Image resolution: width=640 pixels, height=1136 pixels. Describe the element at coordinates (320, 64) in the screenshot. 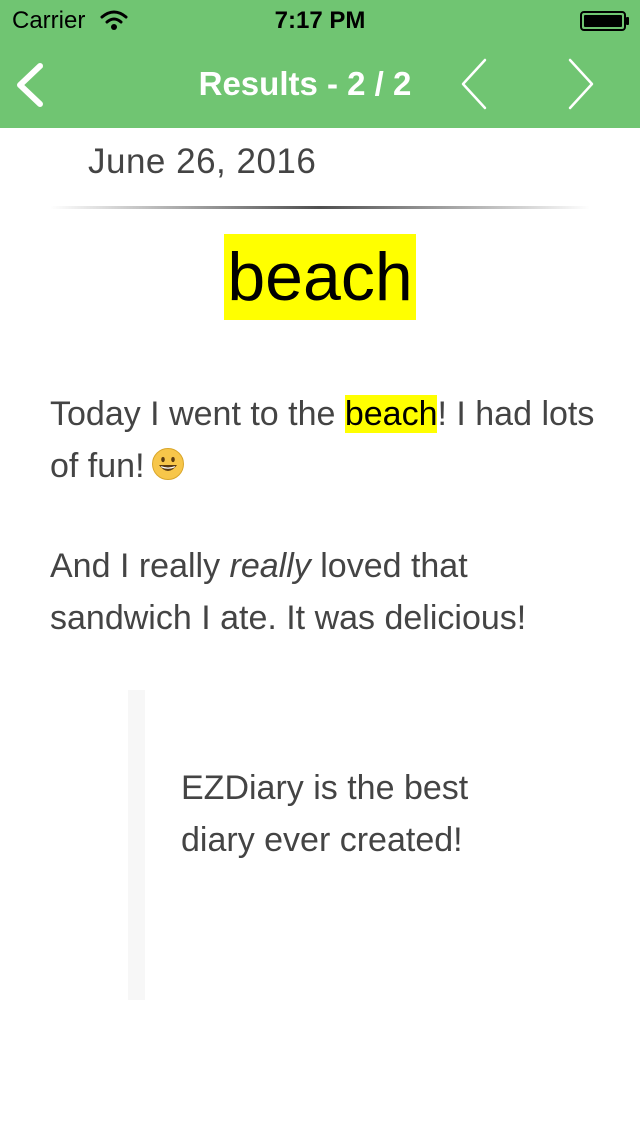

I see `top-bar: Carrier 7:17 PM Results - 2 / 2` at that location.